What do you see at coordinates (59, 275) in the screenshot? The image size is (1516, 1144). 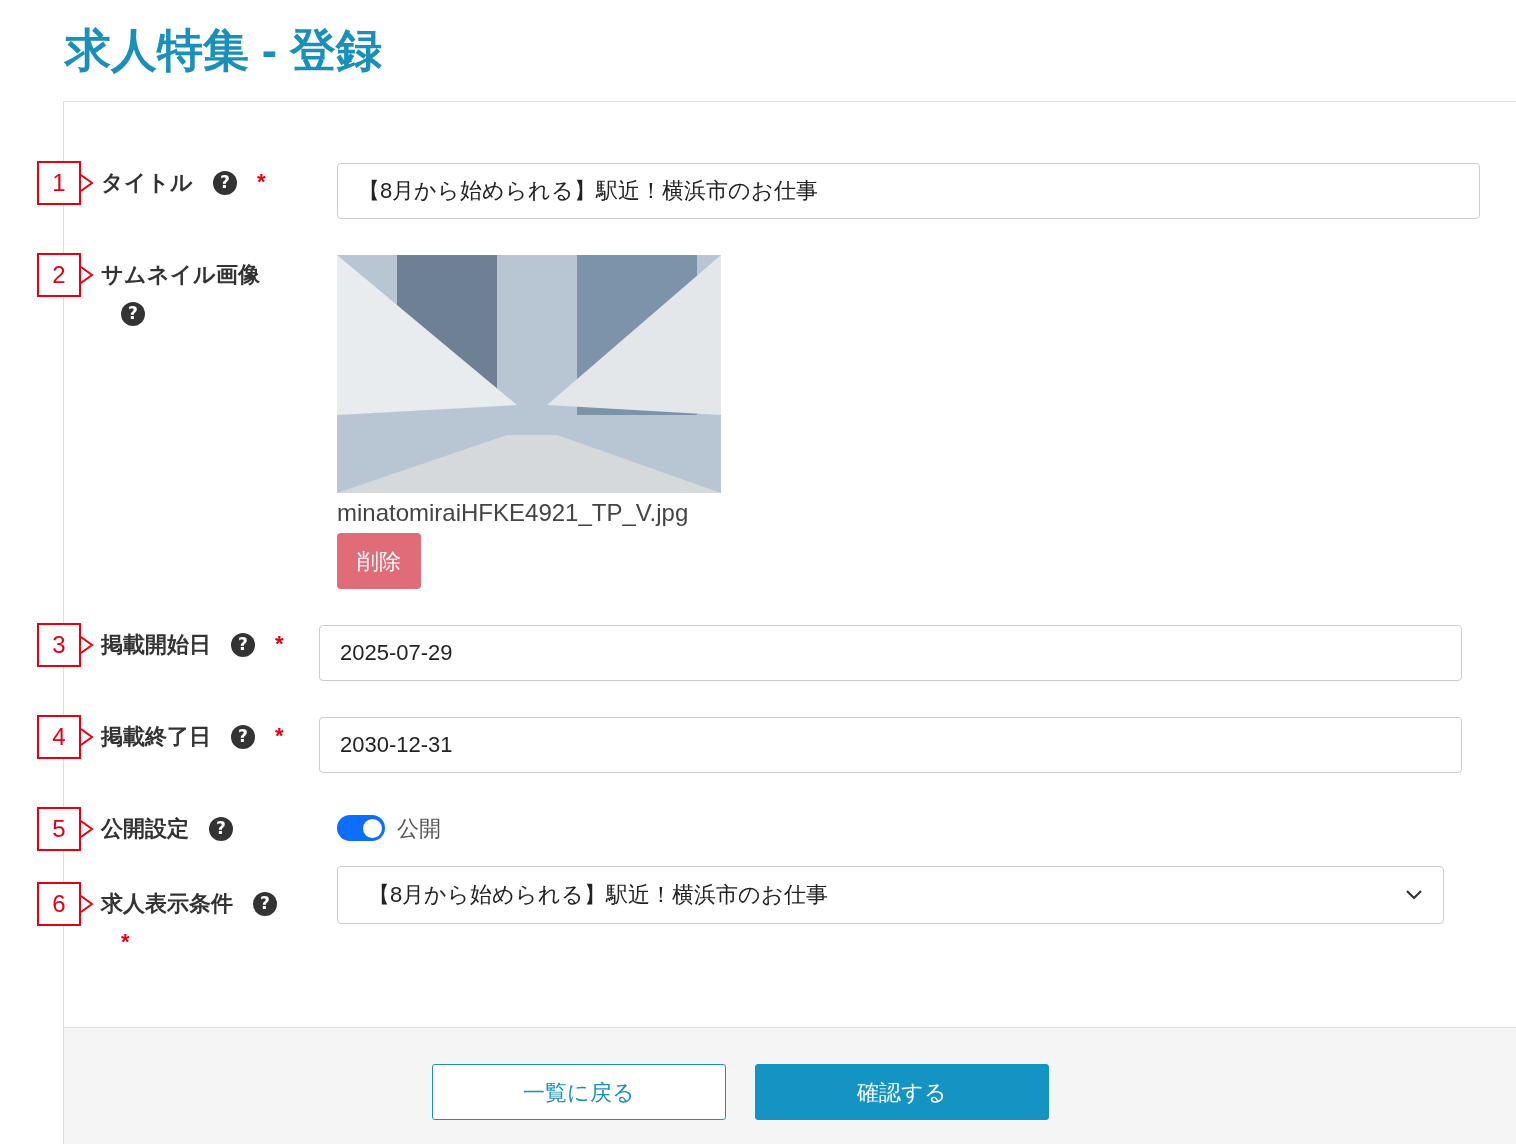 I see `callout-number: 2` at bounding box center [59, 275].